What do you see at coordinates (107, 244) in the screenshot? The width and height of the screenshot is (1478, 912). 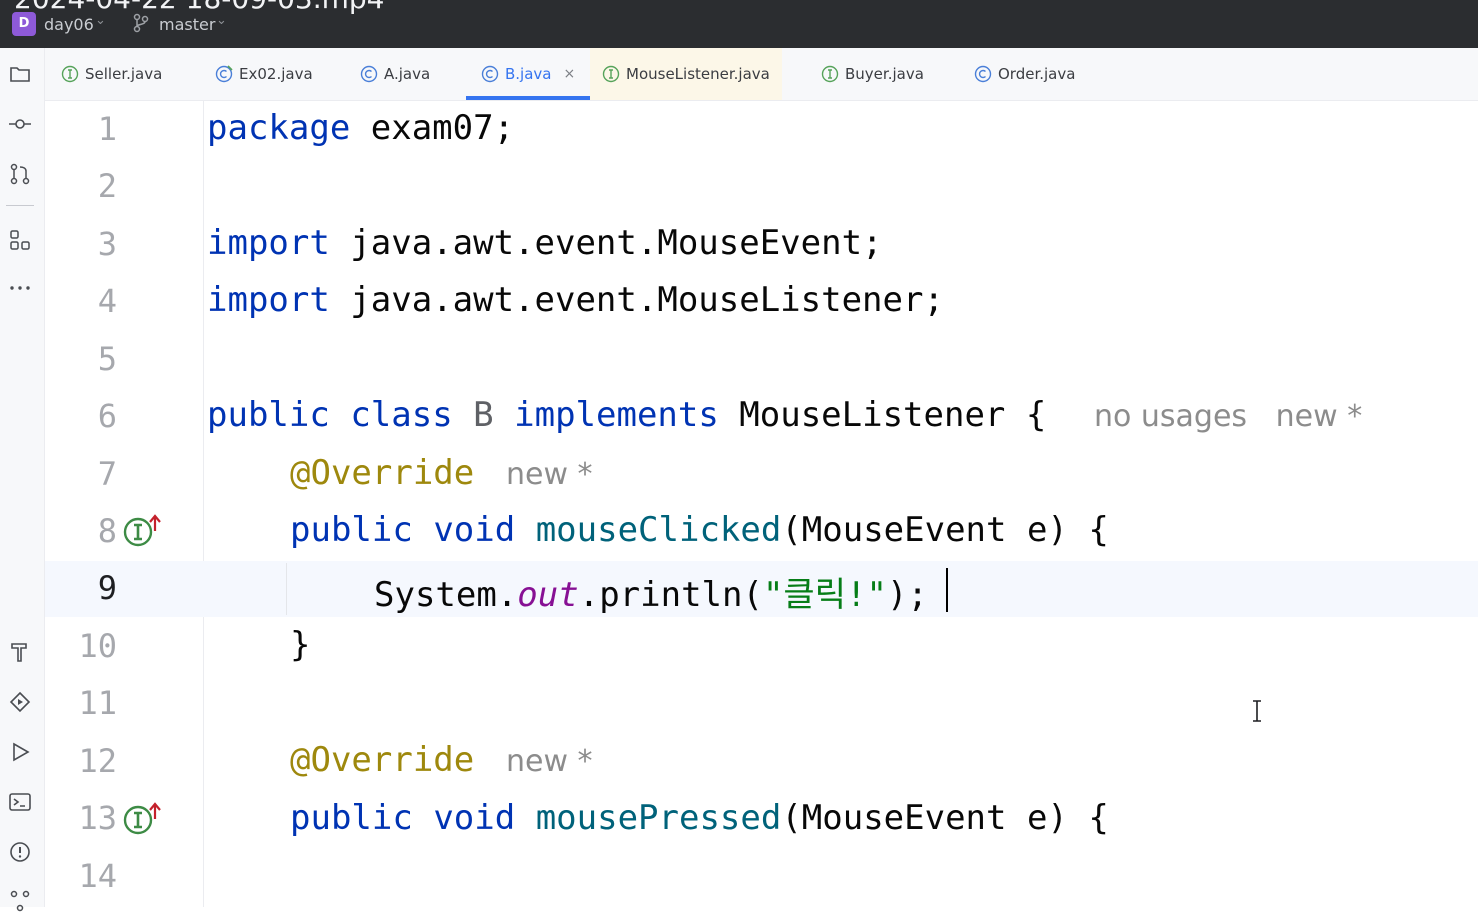 I see `line-number: 3` at bounding box center [107, 244].